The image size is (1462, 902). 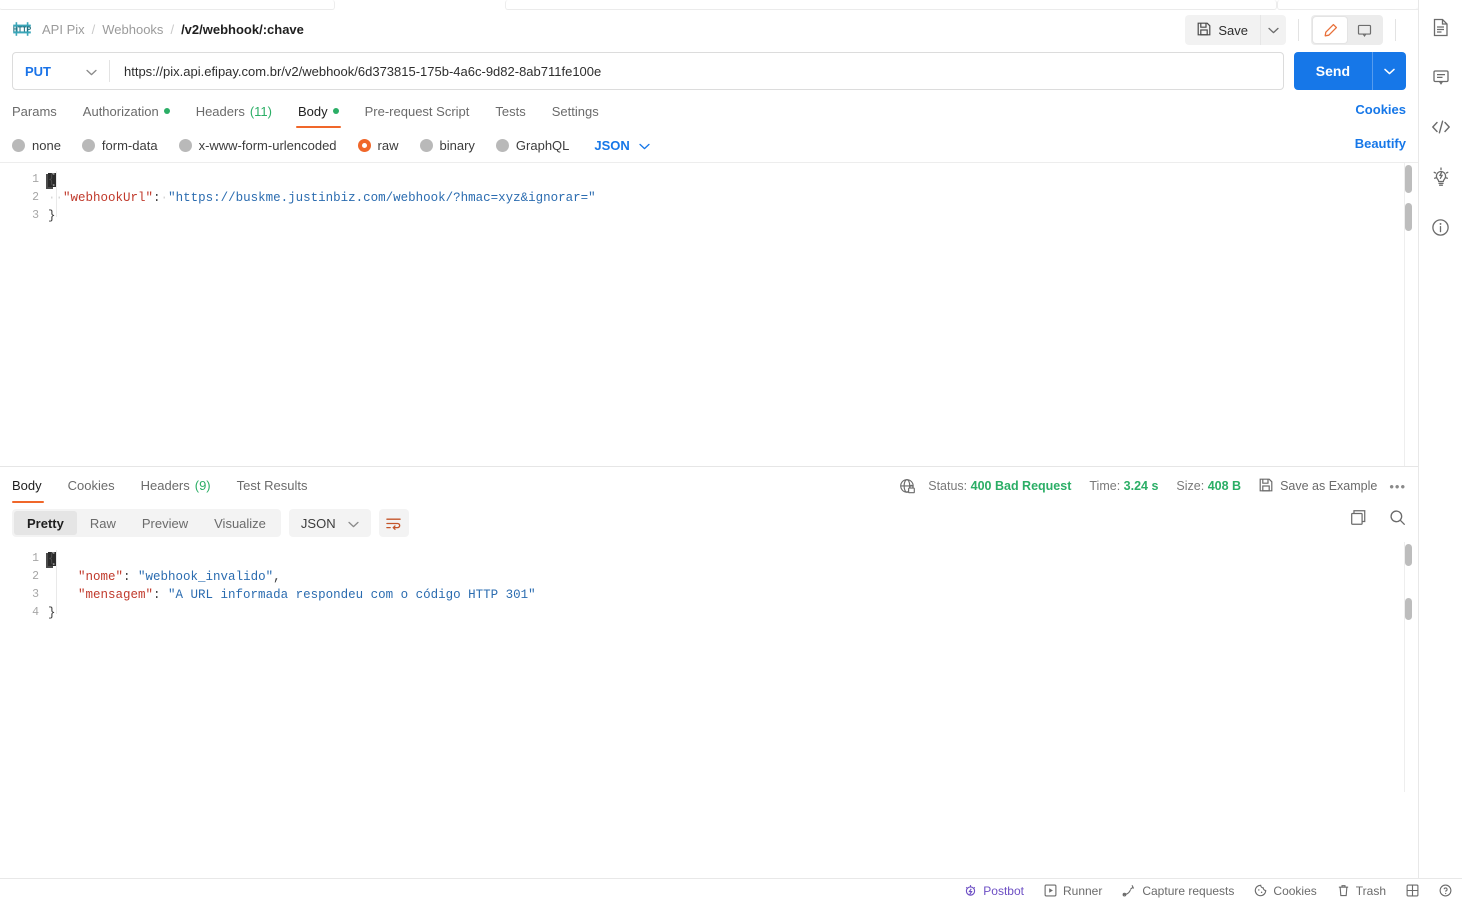 I want to click on postbot-button: Postbot, so click(x=994, y=891).